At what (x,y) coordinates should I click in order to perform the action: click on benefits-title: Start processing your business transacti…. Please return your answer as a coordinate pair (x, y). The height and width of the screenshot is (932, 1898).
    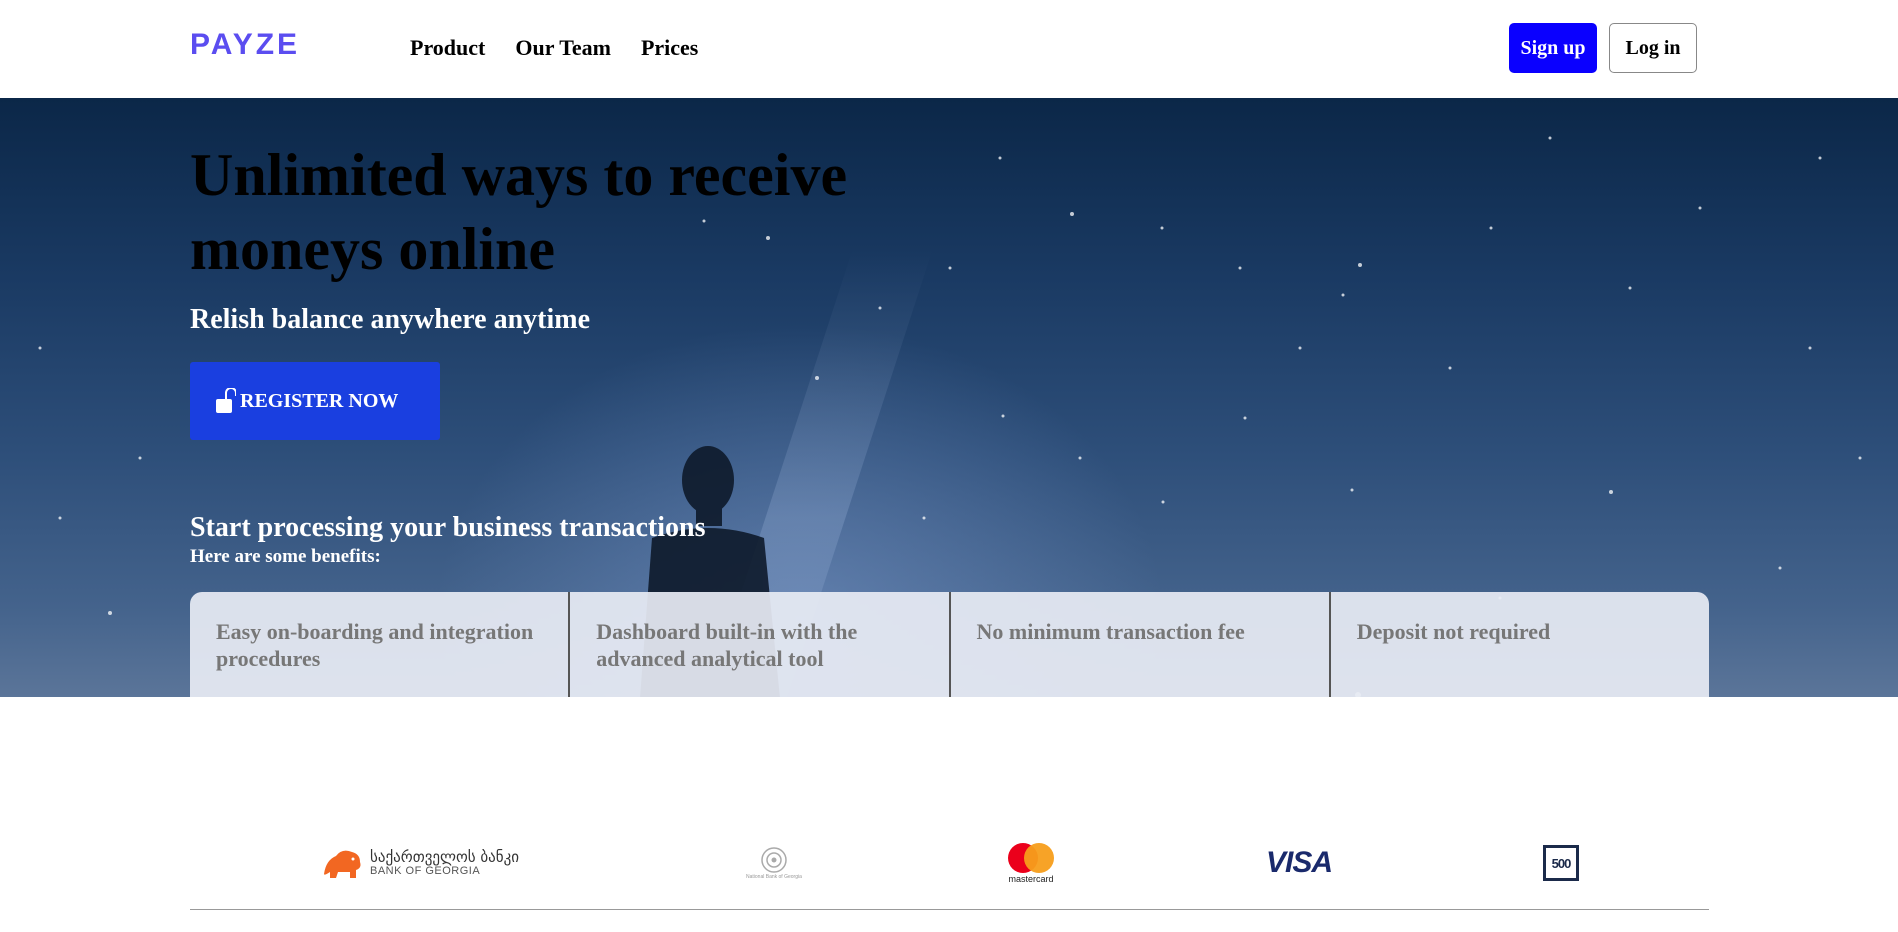
    Looking at the image, I should click on (448, 527).